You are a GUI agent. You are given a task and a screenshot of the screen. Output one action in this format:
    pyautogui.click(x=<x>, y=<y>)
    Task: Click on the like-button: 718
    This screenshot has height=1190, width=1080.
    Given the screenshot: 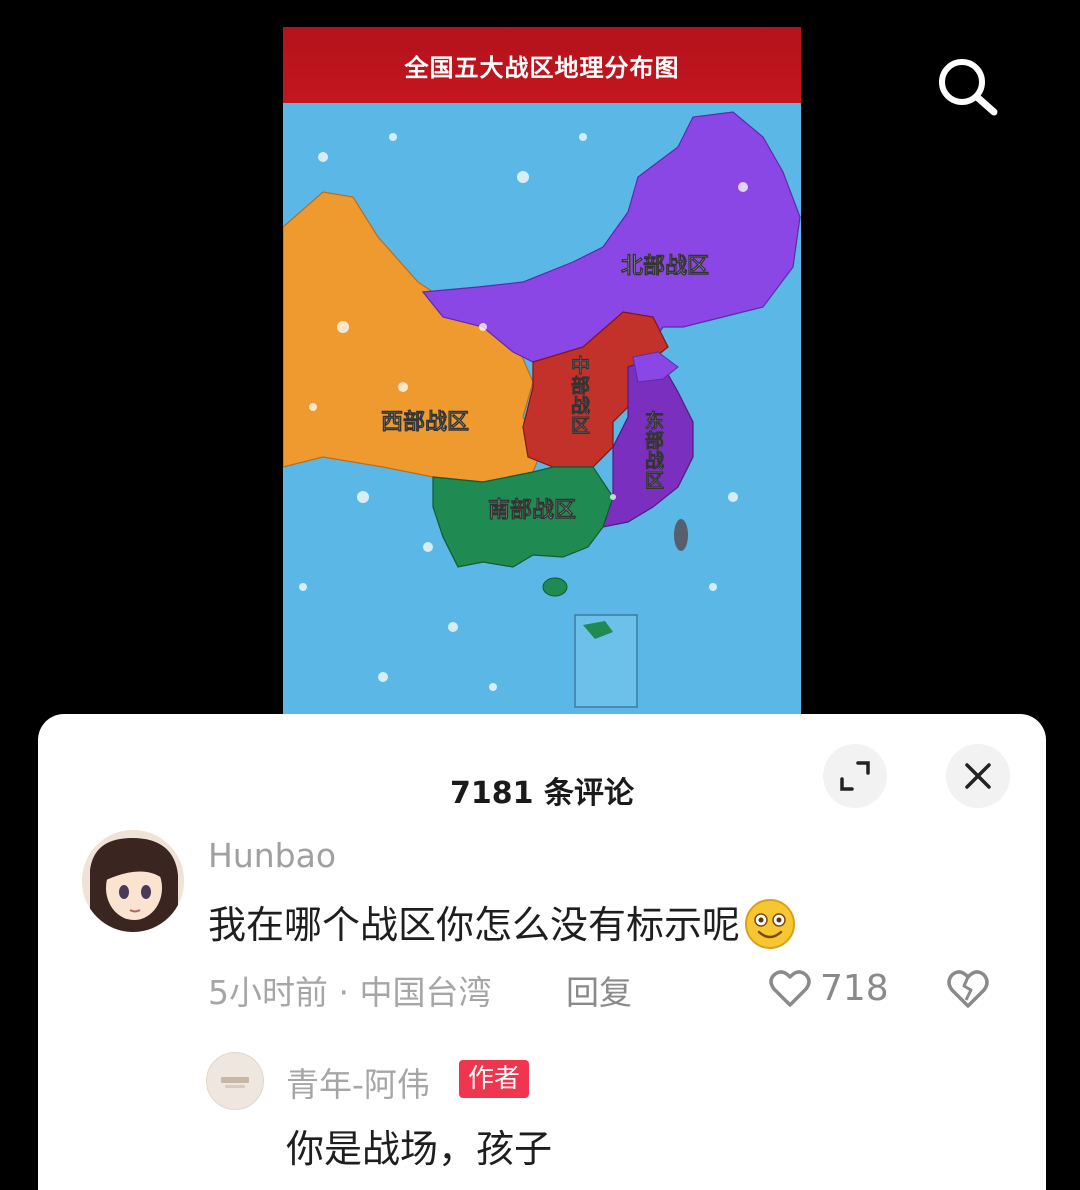 What is the action you would take?
    pyautogui.click(x=828, y=988)
    